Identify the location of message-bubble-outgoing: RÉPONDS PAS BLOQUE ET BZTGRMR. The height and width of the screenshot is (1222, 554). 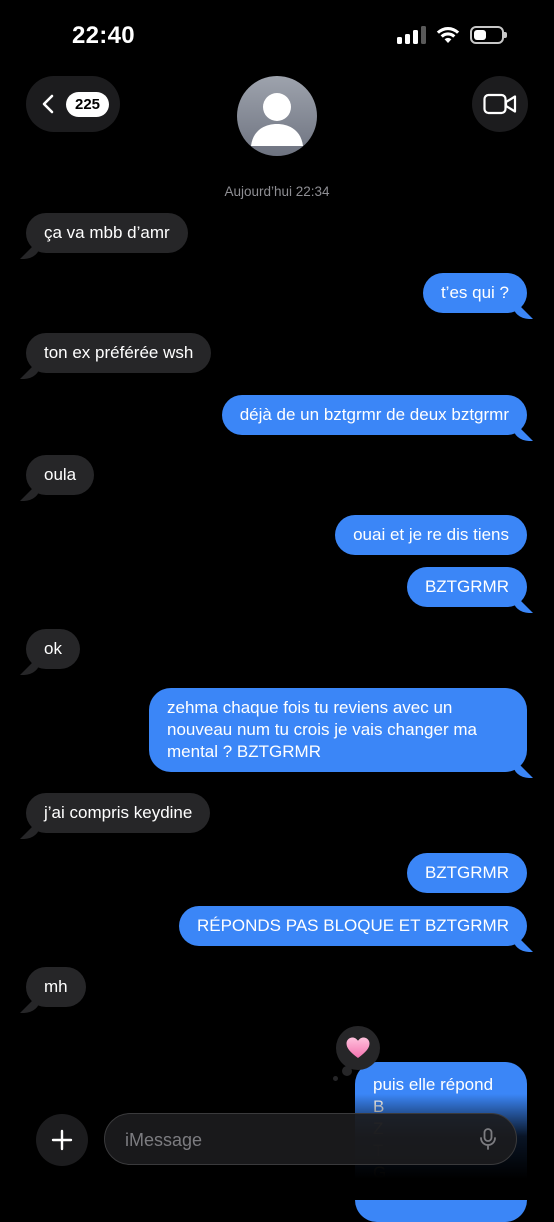
(352, 926).